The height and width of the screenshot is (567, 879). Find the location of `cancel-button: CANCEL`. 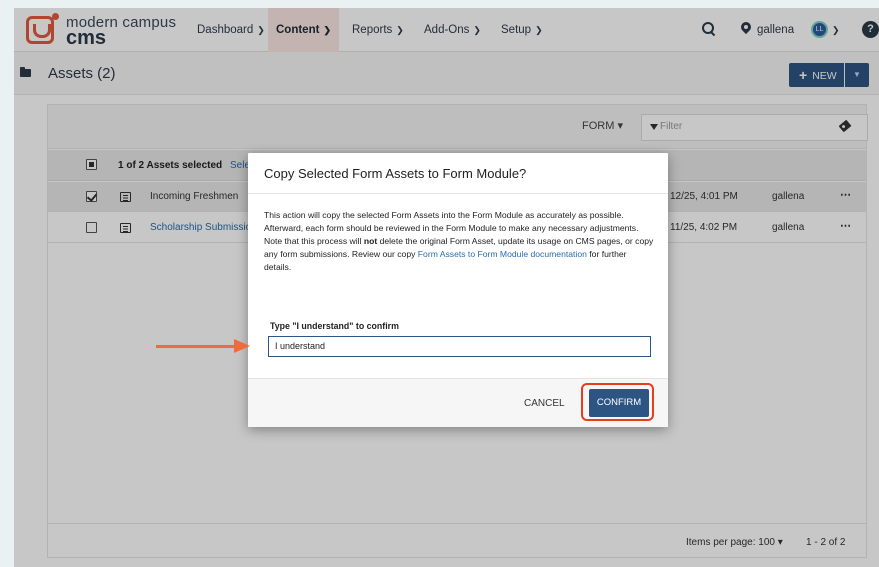

cancel-button: CANCEL is located at coordinates (544, 403).